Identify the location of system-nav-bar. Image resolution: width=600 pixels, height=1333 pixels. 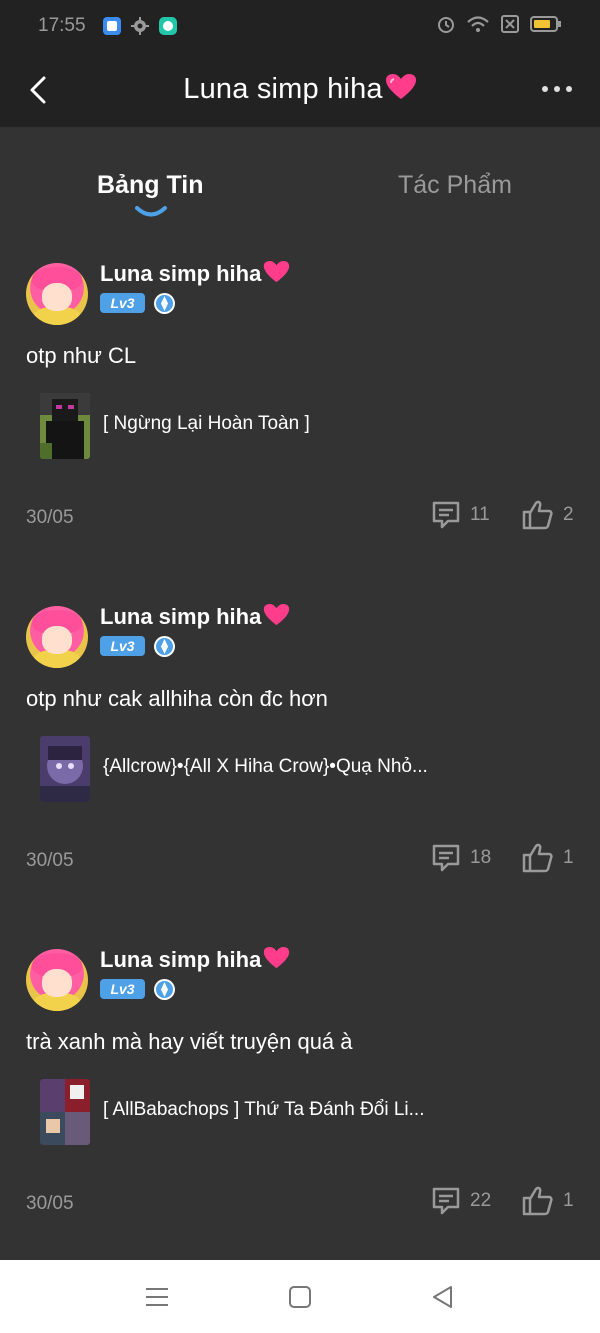
(300, 1296).